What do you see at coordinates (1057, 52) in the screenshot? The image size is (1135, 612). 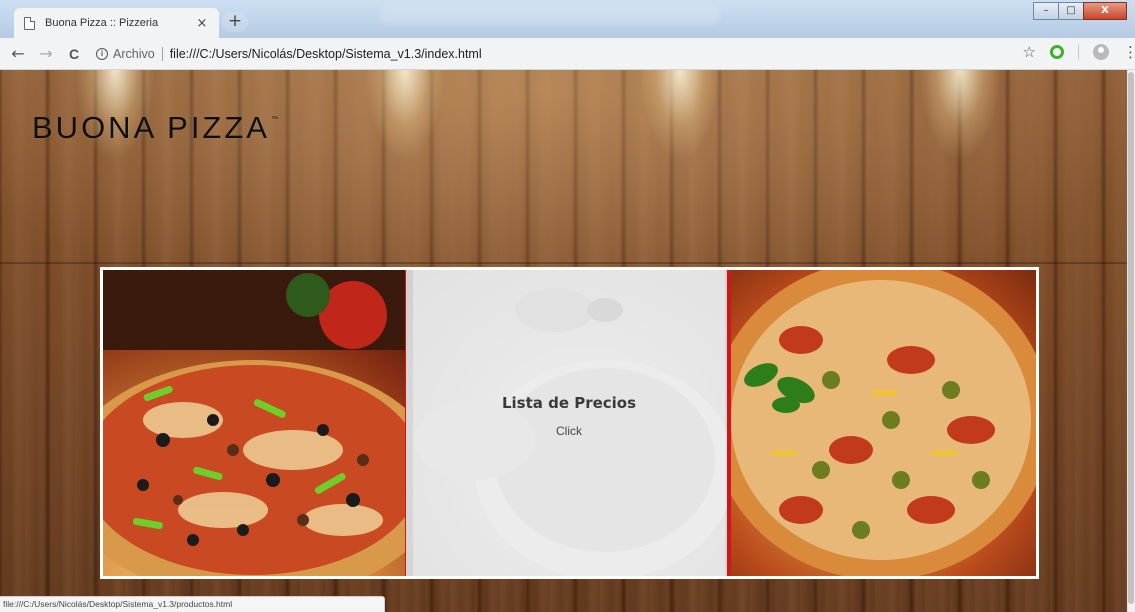 I see `extension-icon` at bounding box center [1057, 52].